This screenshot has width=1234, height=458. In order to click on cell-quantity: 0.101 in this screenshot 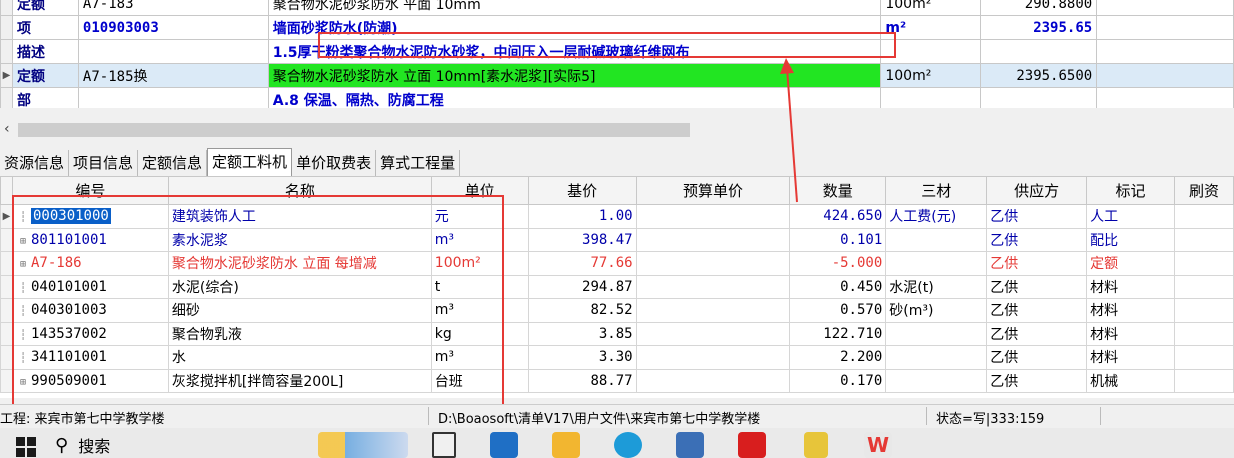, I will do `click(838, 239)`.